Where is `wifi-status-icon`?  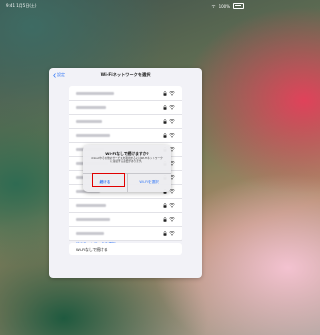
wifi-status-icon is located at coordinates (213, 6).